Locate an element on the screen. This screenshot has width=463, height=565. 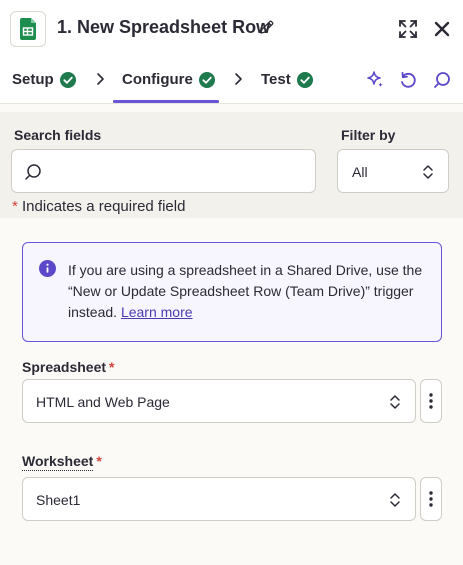
tab-setup: Setup is located at coordinates (44, 79).